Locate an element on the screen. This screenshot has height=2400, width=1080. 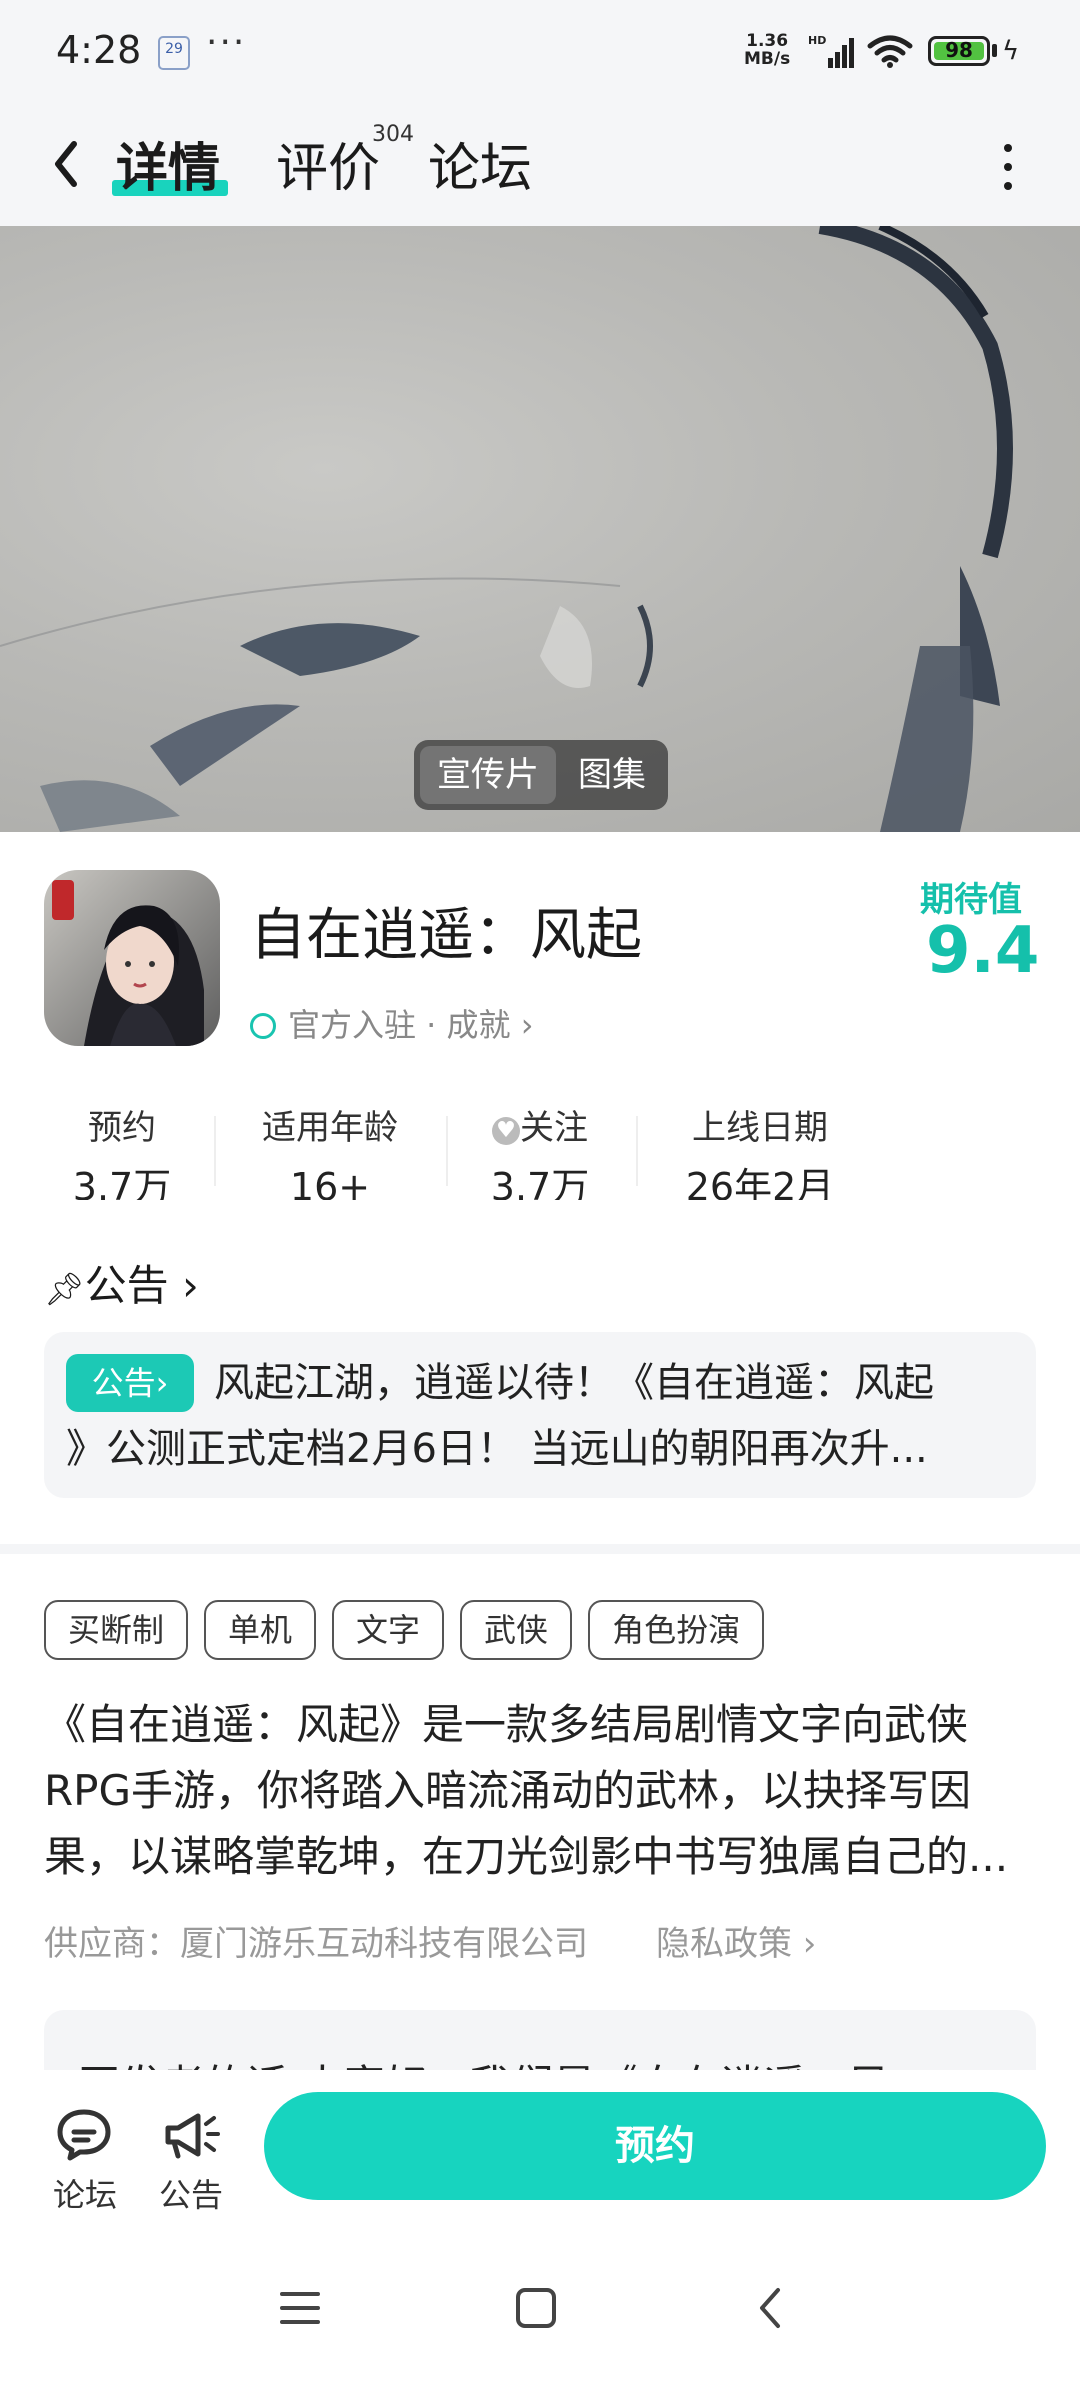
stat-label: 关注 is located at coordinates (554, 1128).